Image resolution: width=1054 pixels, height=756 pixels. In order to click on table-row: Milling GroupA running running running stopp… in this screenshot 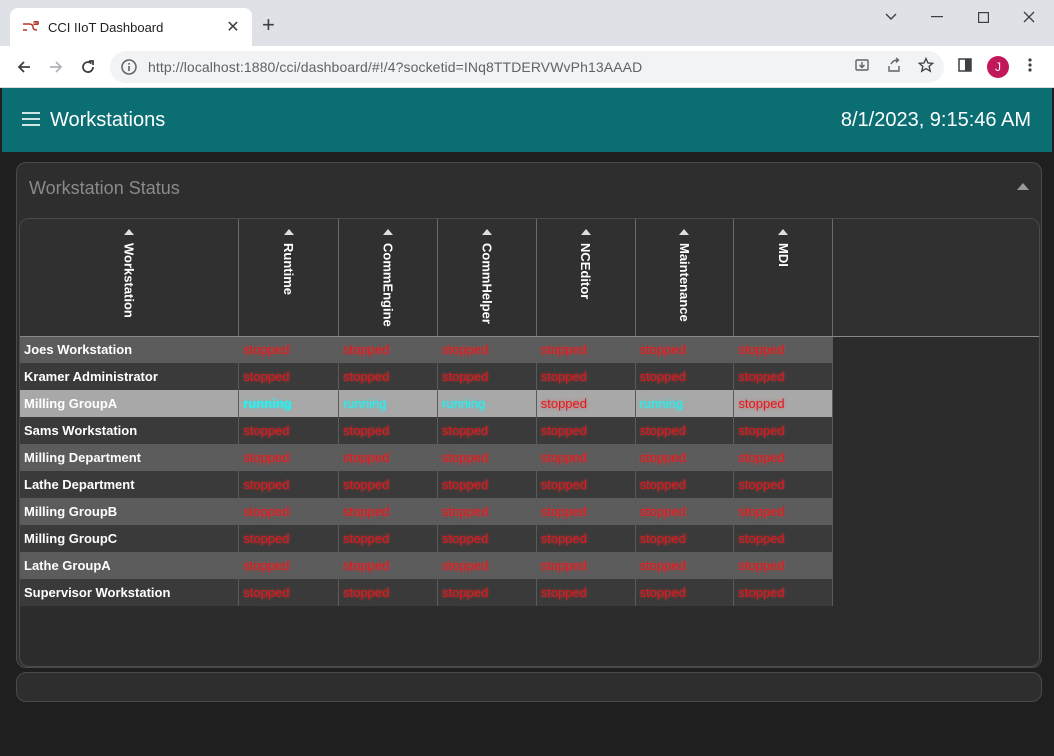, I will do `click(529, 403)`.